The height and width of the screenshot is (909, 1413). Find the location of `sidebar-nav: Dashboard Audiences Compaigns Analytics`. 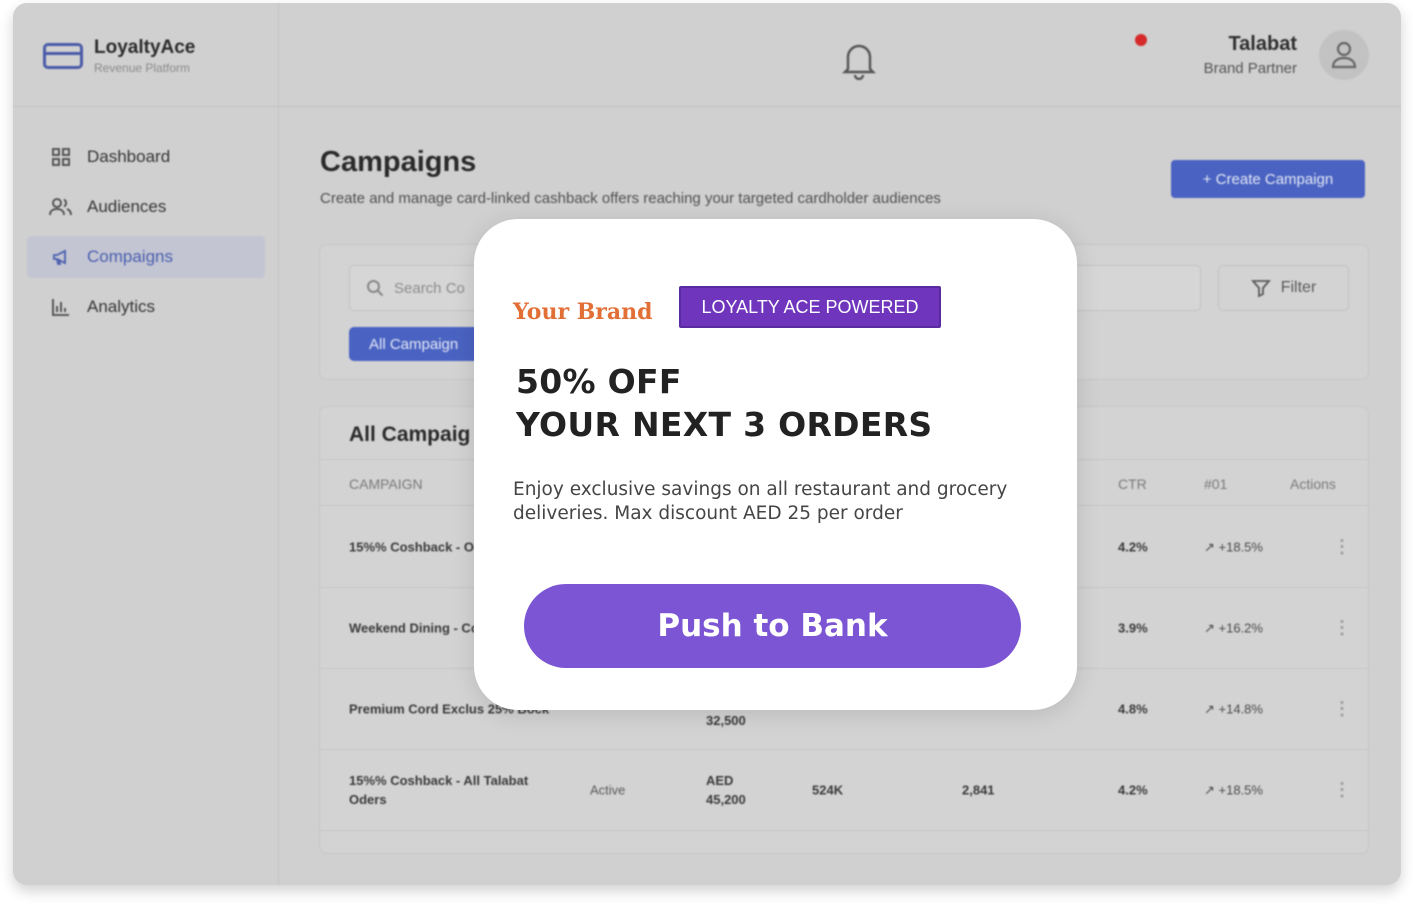

sidebar-nav: Dashboard Audiences Compaigns Analytics is located at coordinates (146, 236).